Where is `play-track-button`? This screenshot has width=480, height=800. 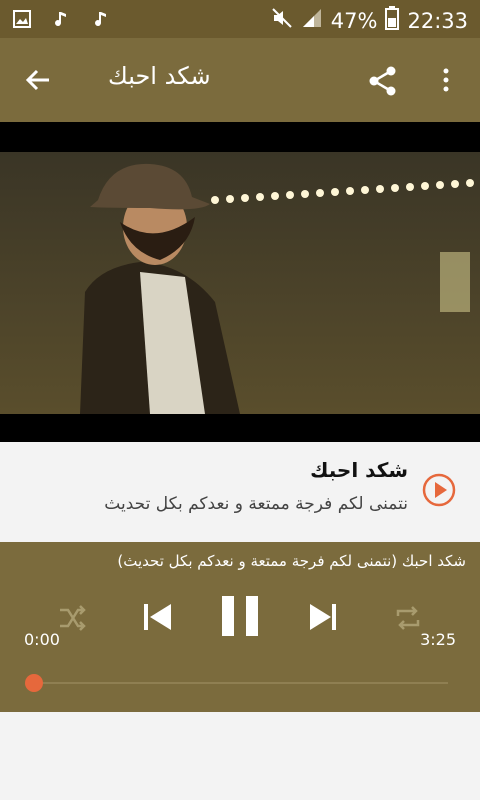 play-track-button is located at coordinates (439, 490).